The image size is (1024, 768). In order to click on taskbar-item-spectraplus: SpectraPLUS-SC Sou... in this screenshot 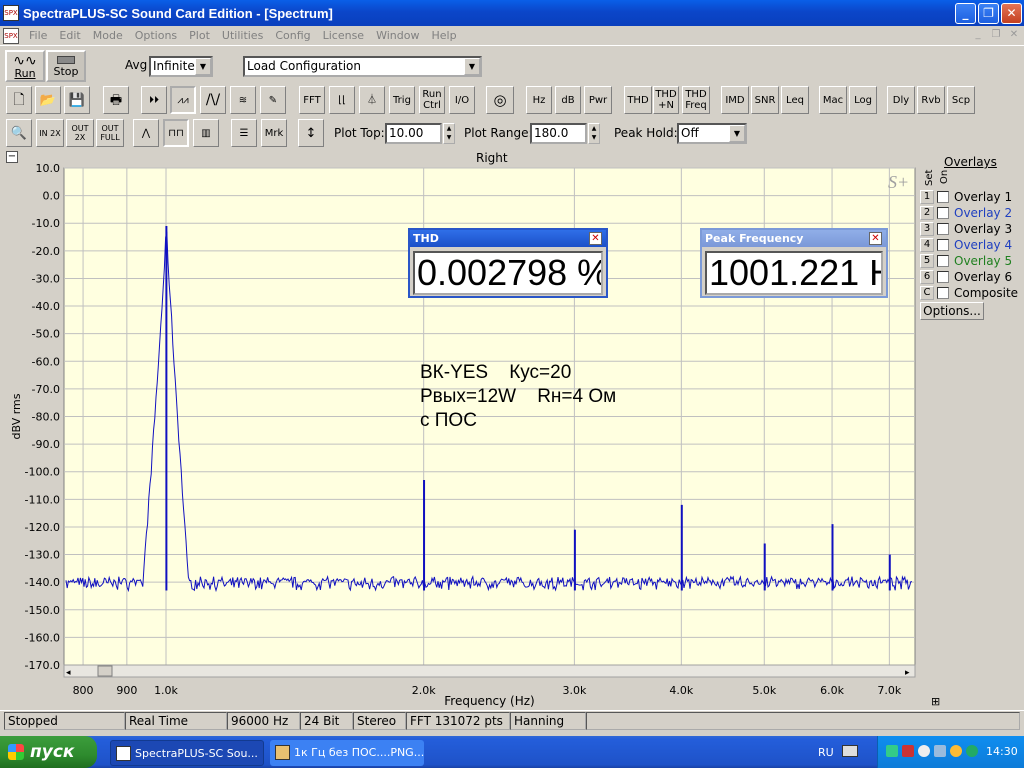, I will do `click(187, 753)`.